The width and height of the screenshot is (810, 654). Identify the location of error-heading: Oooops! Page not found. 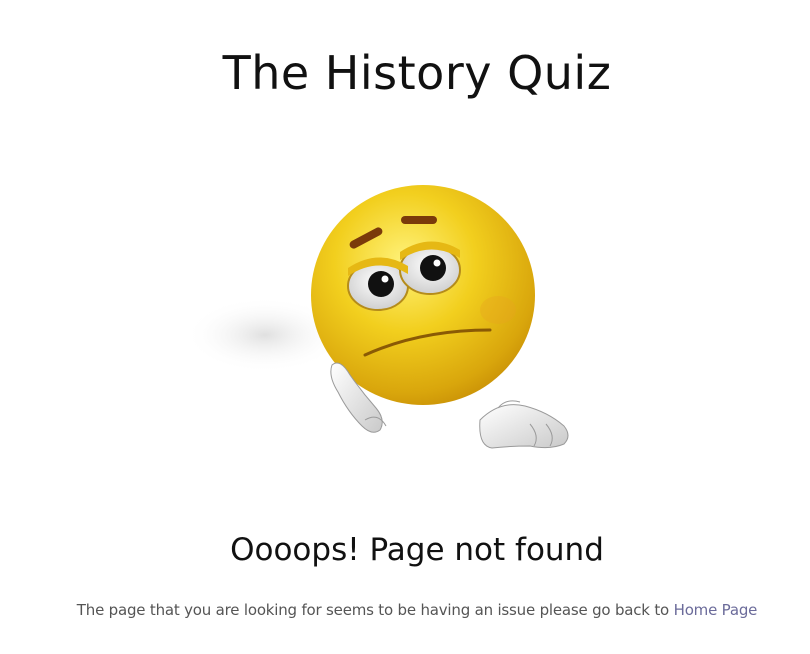
(417, 550).